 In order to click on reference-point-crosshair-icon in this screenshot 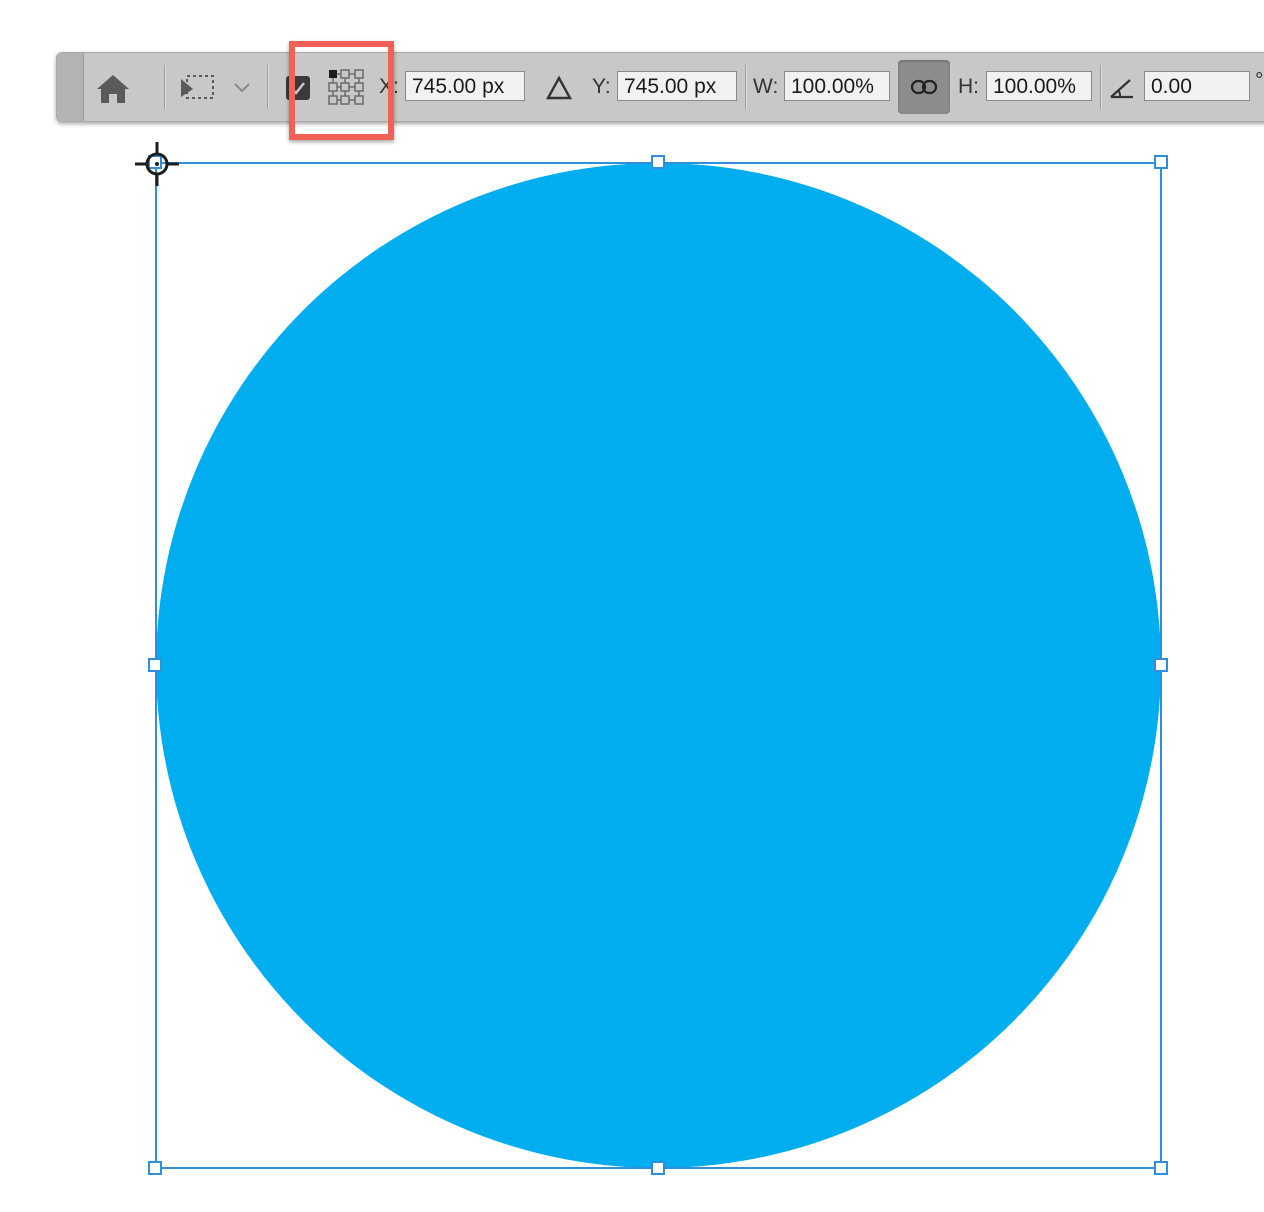, I will do `click(157, 166)`.